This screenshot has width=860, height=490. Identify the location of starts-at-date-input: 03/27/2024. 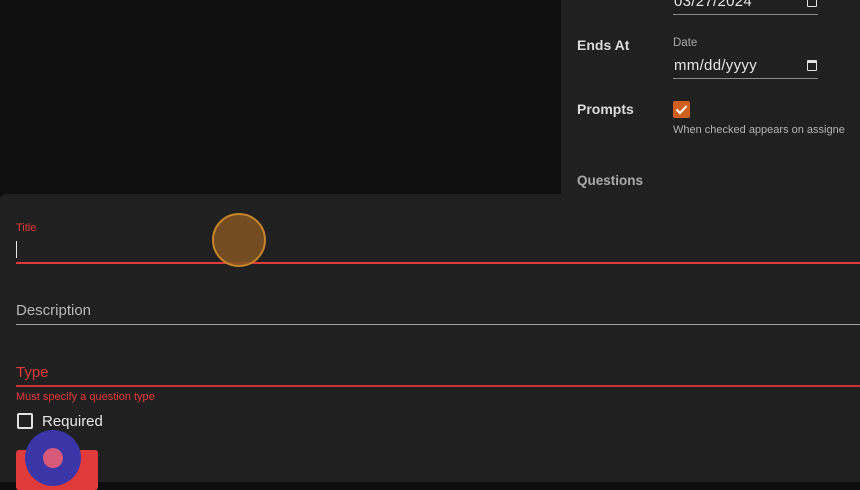
(745, 7).